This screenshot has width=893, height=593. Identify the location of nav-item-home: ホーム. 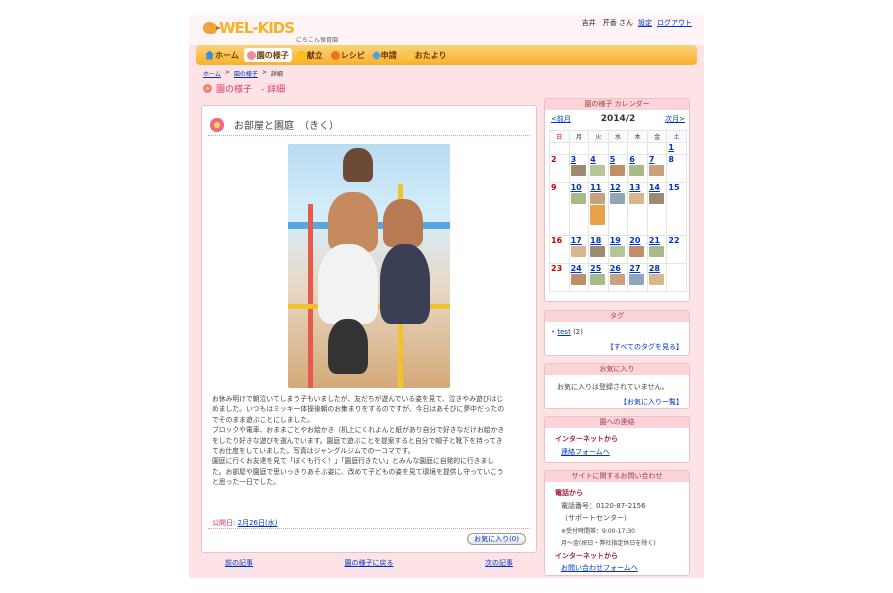
(222, 55).